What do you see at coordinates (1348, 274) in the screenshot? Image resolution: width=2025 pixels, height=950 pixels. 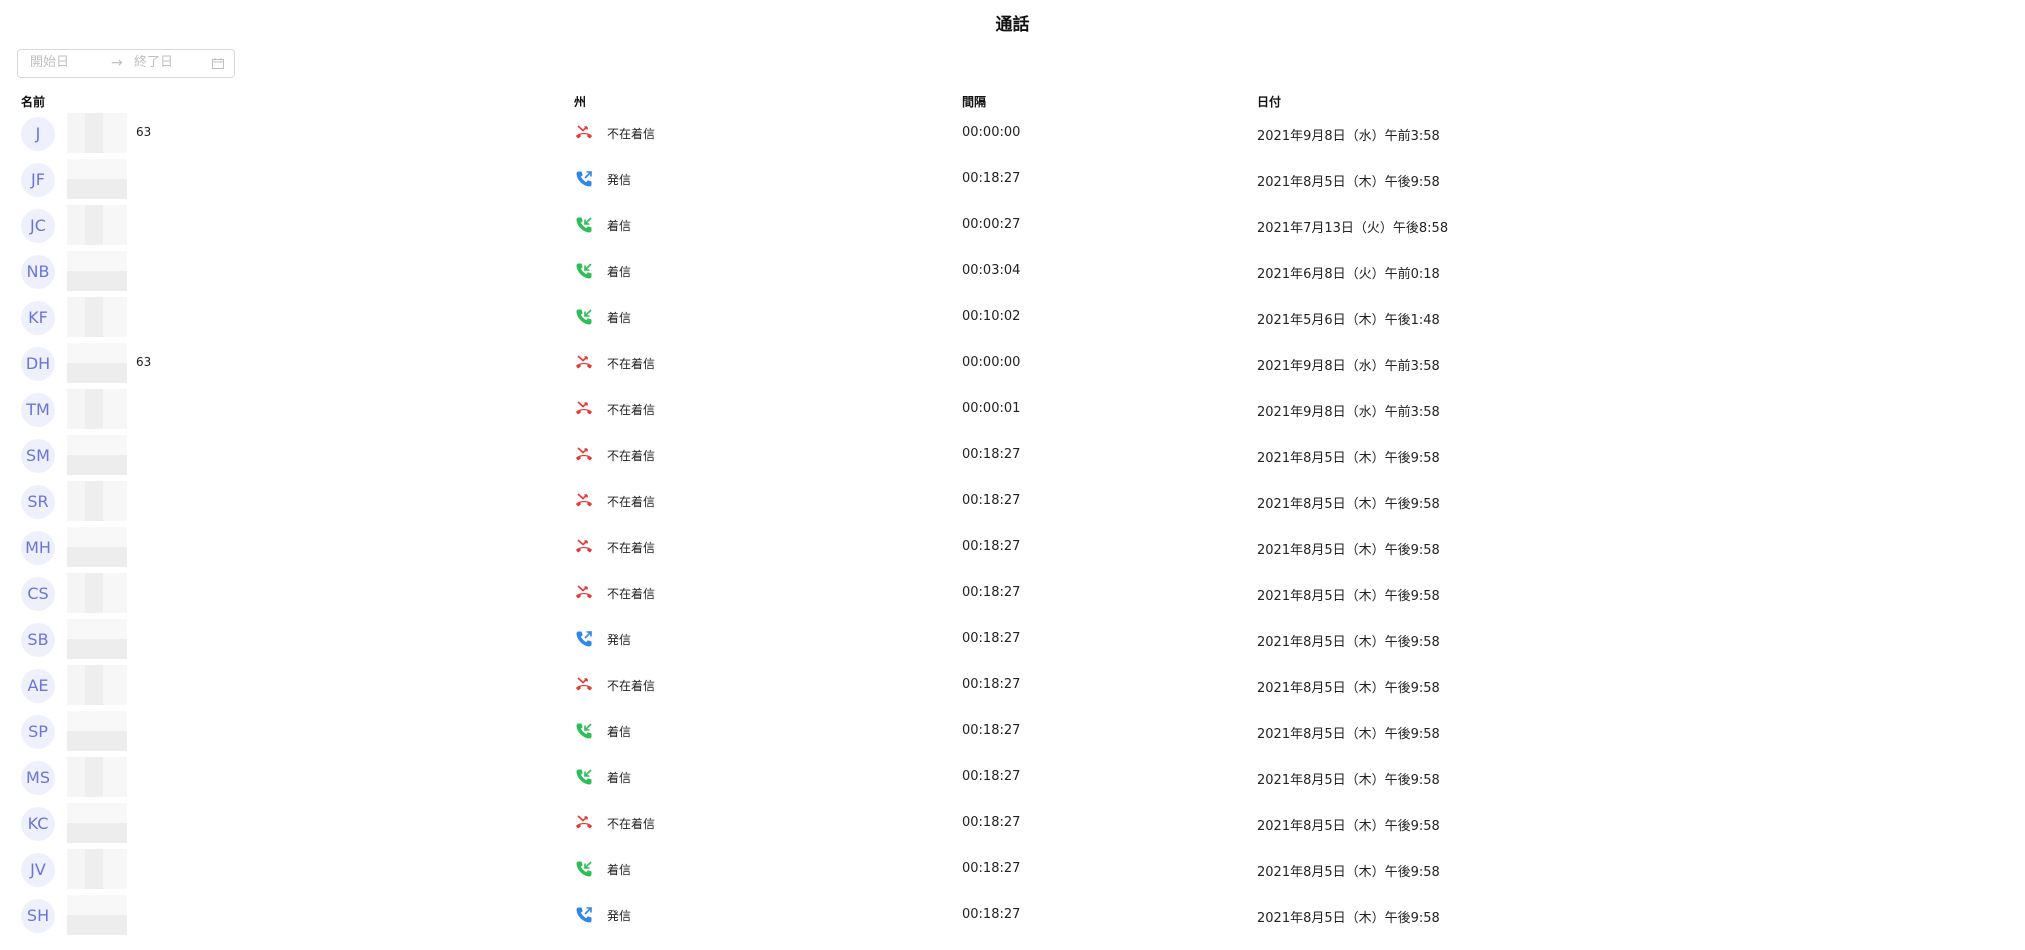 I see `call-date: 2021年6月8日（火）午前0:18` at bounding box center [1348, 274].